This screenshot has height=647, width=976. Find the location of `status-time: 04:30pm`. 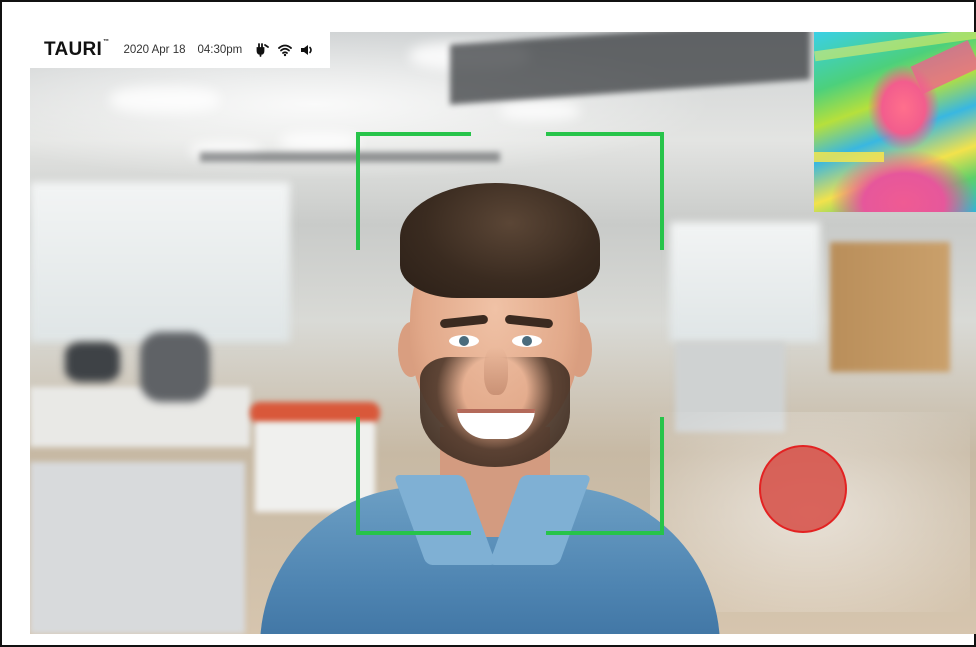

status-time: 04:30pm is located at coordinates (220, 50).